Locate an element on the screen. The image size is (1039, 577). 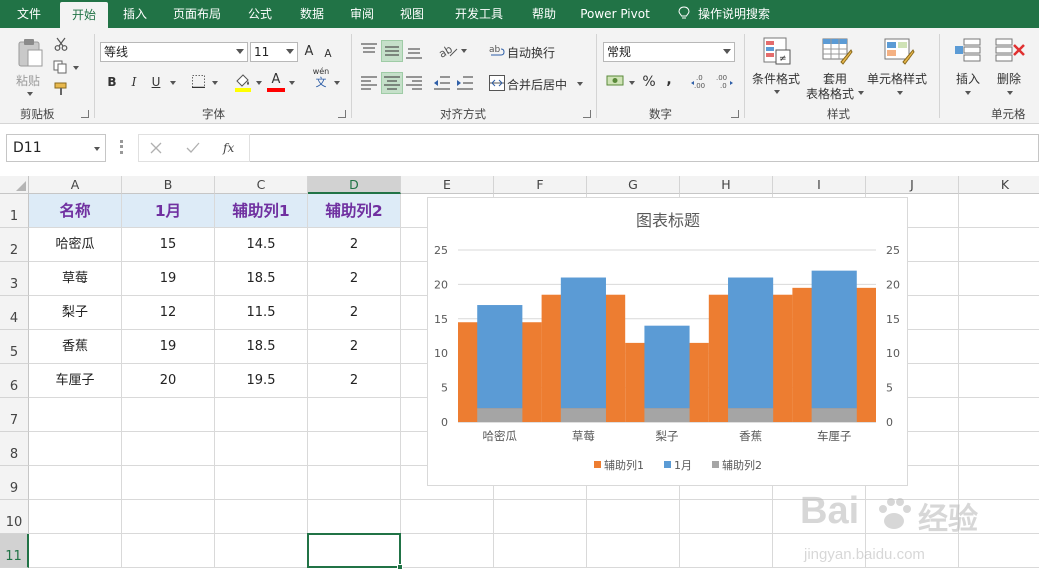
row-header-6: 6 is located at coordinates (14, 381).